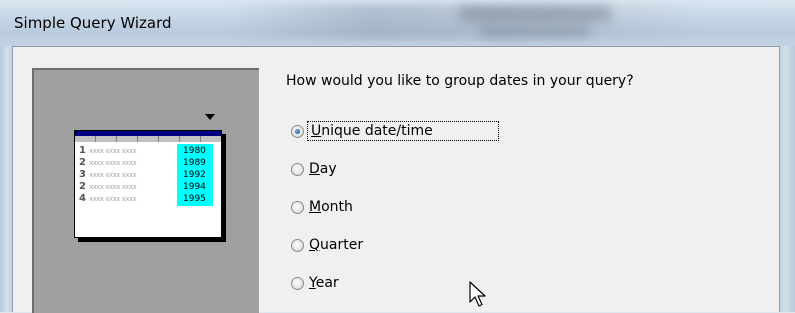 The height and width of the screenshot is (313, 795). Describe the element at coordinates (149, 175) in the screenshot. I see `sample-table-row: 3 xxxx xxxx xxxx 1992` at that location.